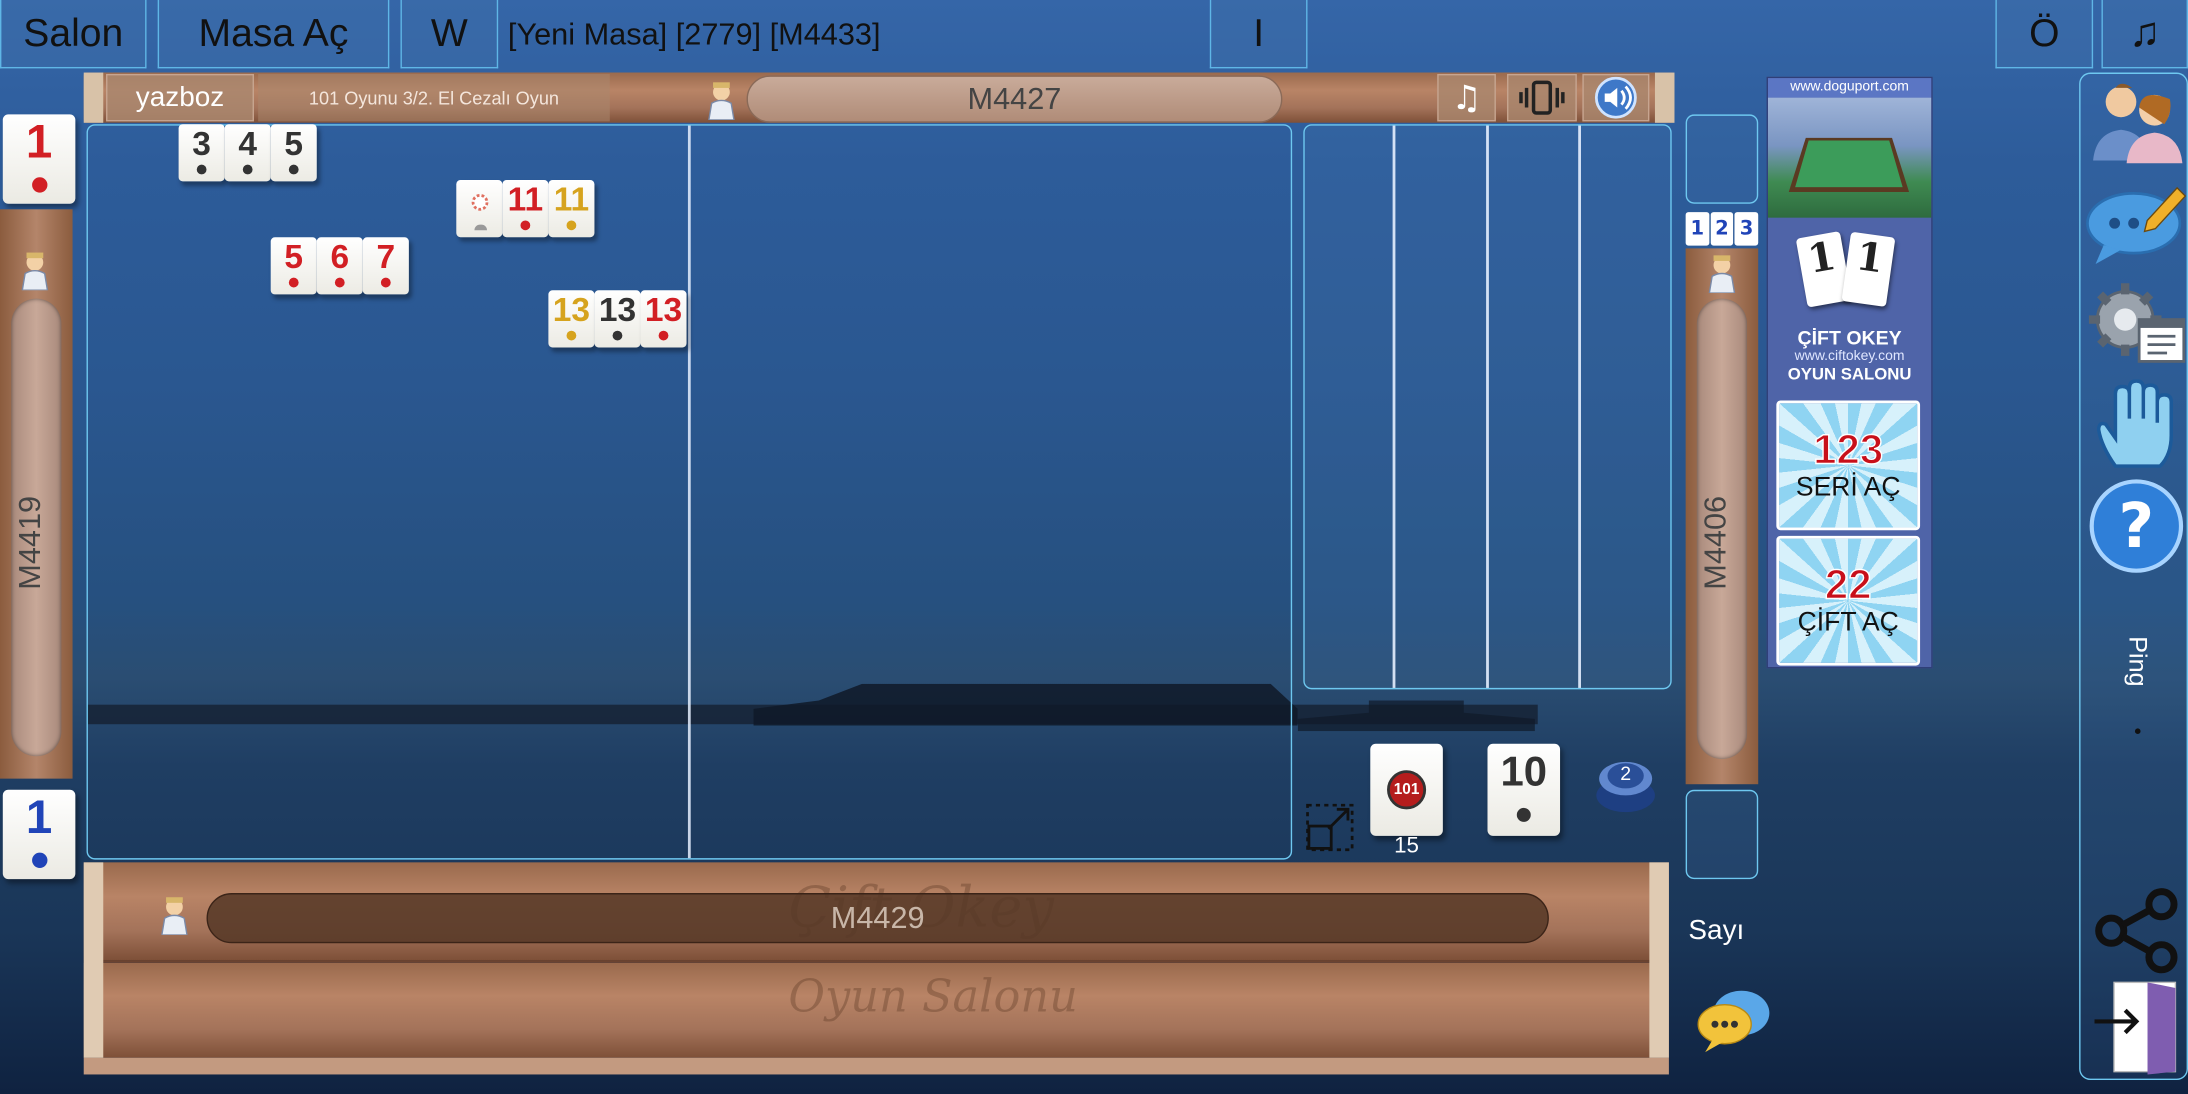  Describe the element at coordinates (73, 34) in the screenshot. I see `salon-button: Salon` at that location.